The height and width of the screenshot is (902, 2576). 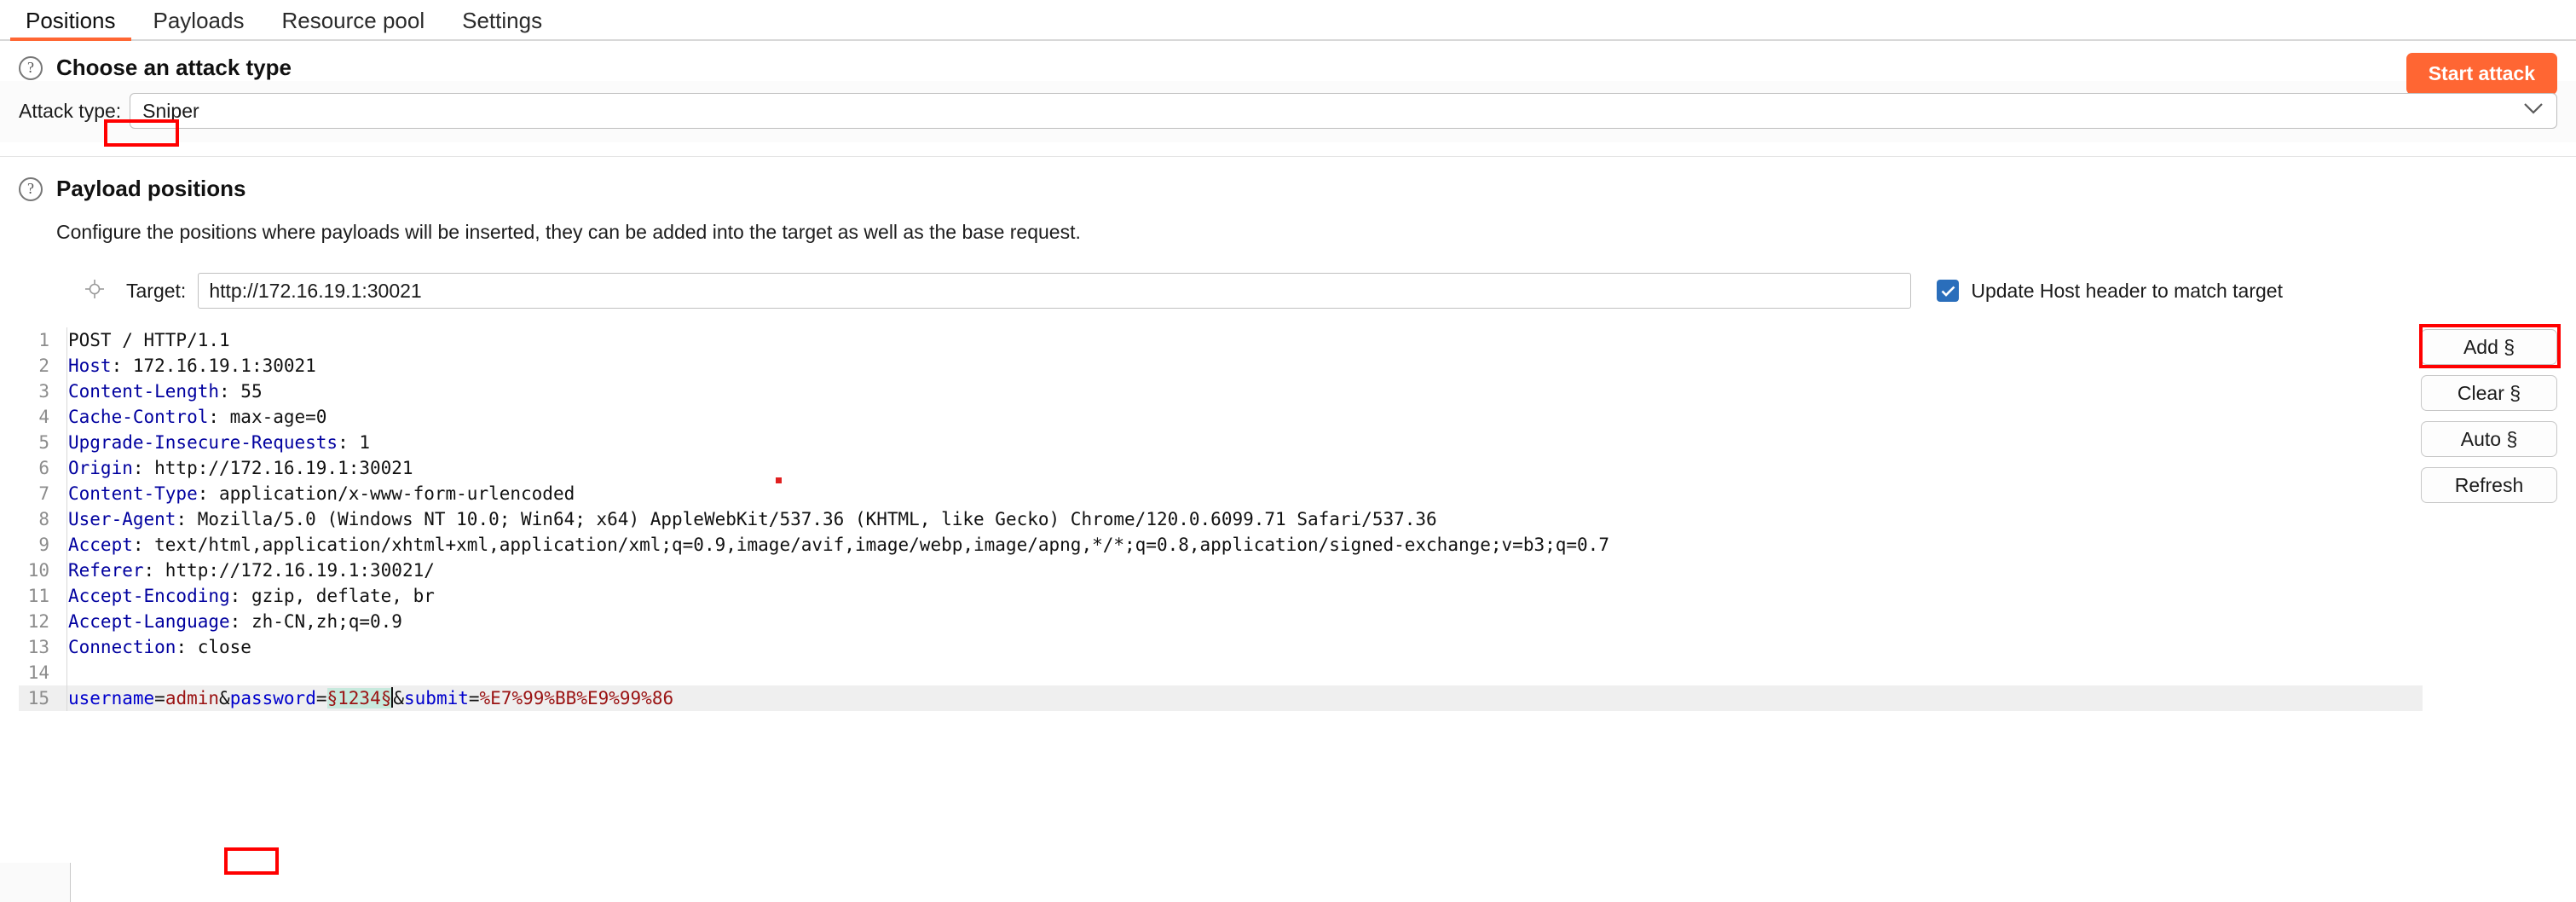 I want to click on line-segment: submit, so click(x=436, y=698).